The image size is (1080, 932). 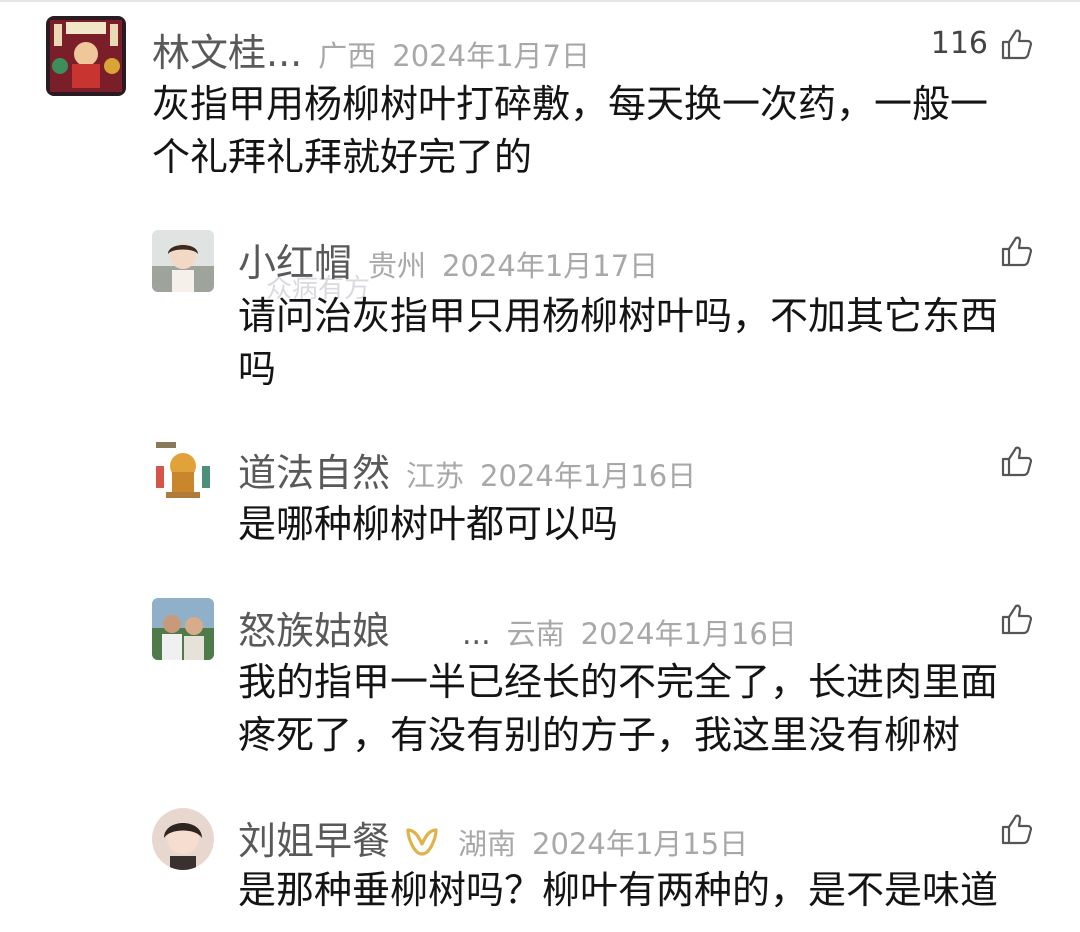 I want to click on comment-meta: 道法自然 江苏 2024年1月16日, so click(x=467, y=469).